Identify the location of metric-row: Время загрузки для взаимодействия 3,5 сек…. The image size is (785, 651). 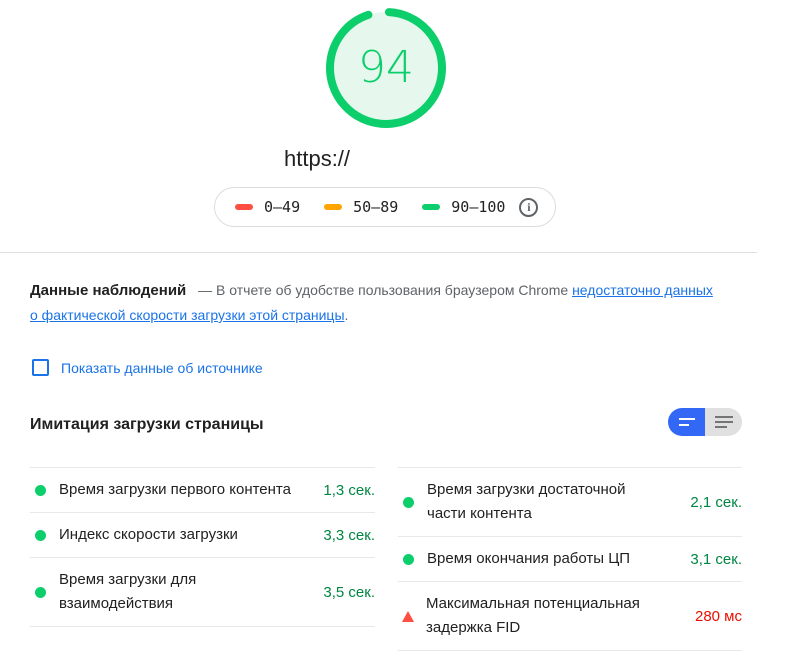
(202, 592).